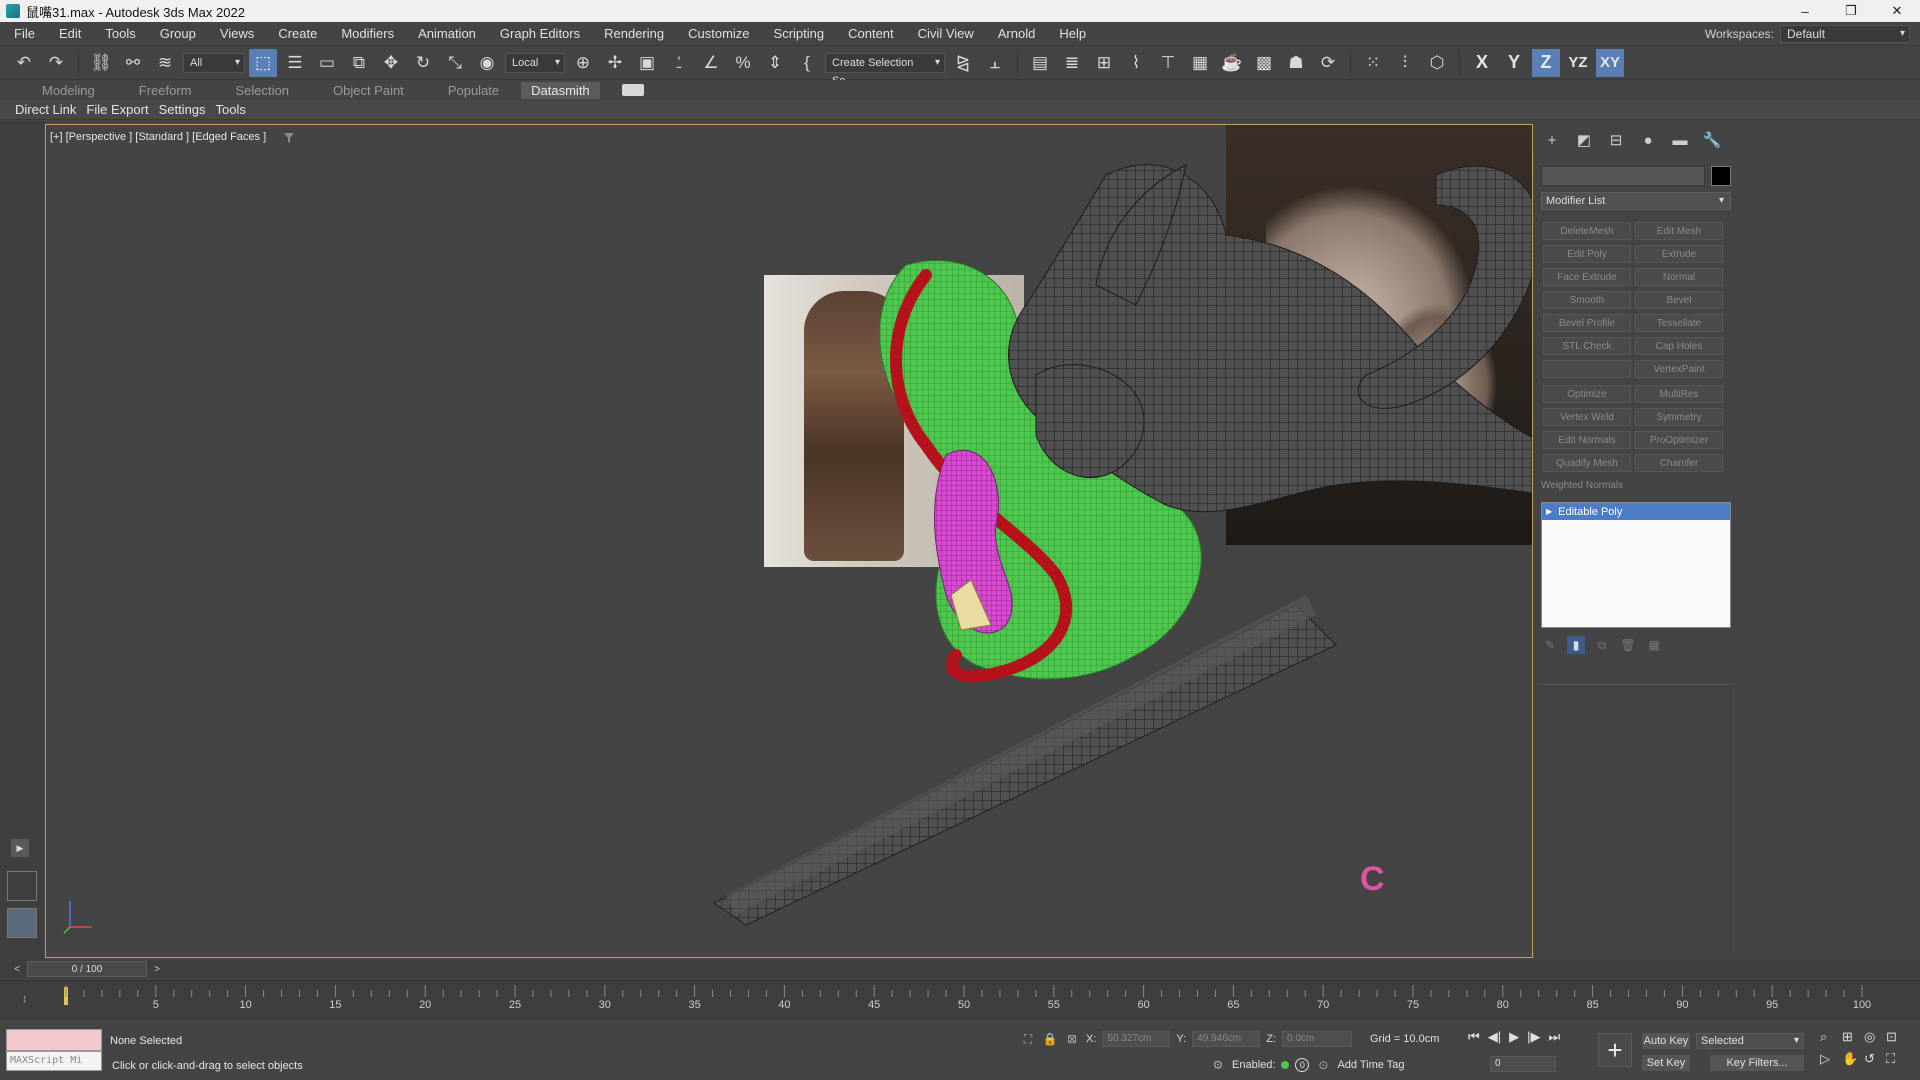 This screenshot has height=1080, width=1920. Describe the element at coordinates (1226, 1039) in the screenshot. I see `y-coordinate-field: 49.946cm` at that location.